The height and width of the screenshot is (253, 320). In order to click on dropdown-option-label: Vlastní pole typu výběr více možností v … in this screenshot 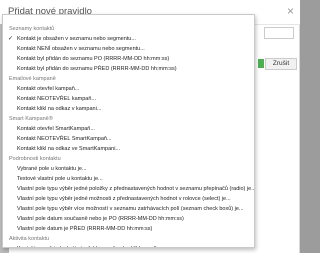, I will do `click(130, 209)`.